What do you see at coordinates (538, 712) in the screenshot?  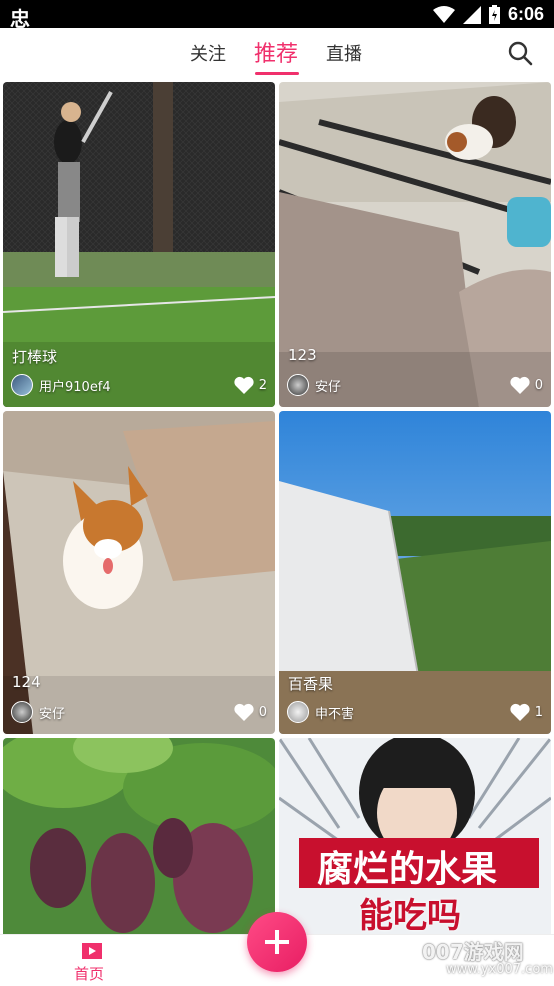 I see `like-count: 1` at bounding box center [538, 712].